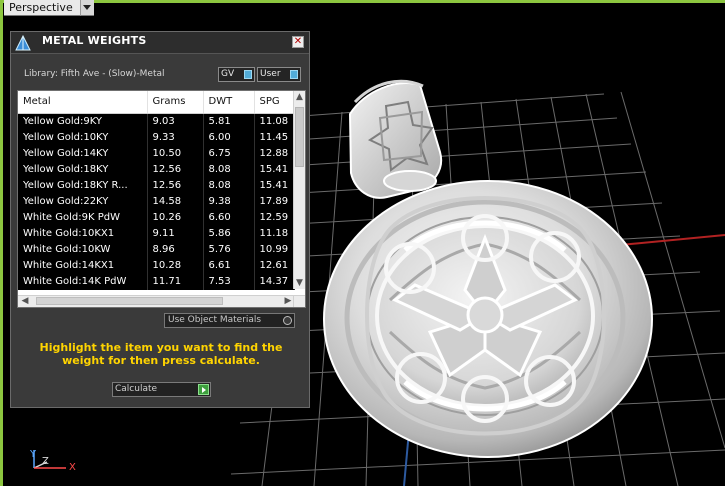 Image resolution: width=725 pixels, height=486 pixels. Describe the element at coordinates (299, 301) in the screenshot. I see `scrollbar-corner` at that location.